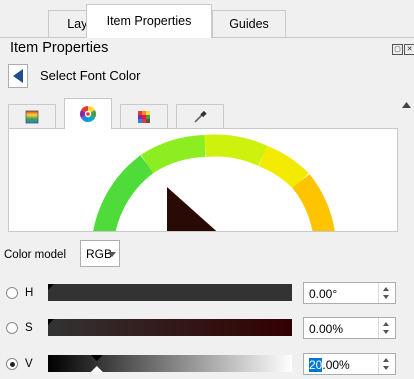 This screenshot has width=414, height=379. I want to click on color-wheel-icon, so click(88, 114).